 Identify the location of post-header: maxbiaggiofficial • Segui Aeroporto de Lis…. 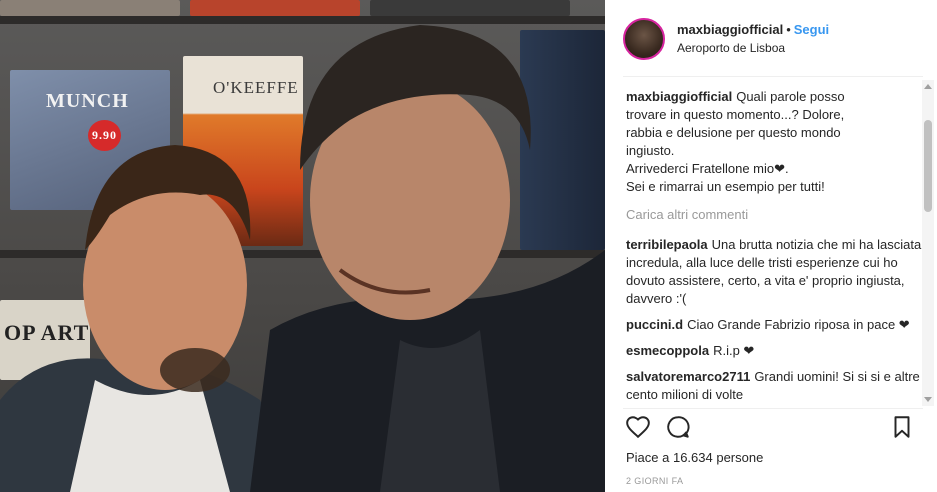
(773, 39).